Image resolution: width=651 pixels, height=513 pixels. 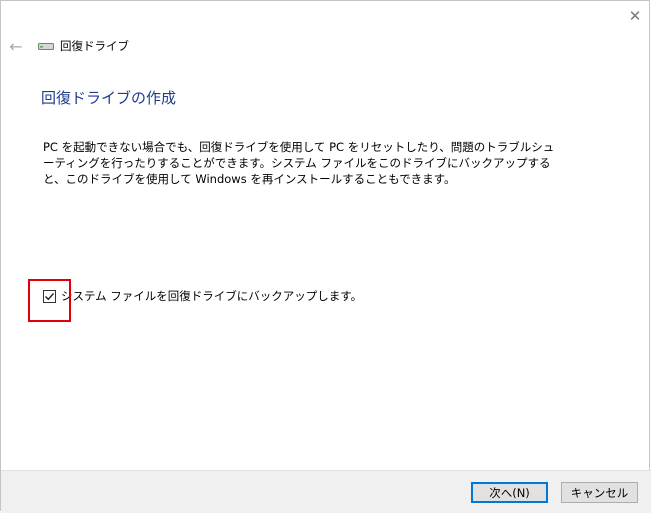 I want to click on next-button: 次へ(N), so click(x=509, y=492).